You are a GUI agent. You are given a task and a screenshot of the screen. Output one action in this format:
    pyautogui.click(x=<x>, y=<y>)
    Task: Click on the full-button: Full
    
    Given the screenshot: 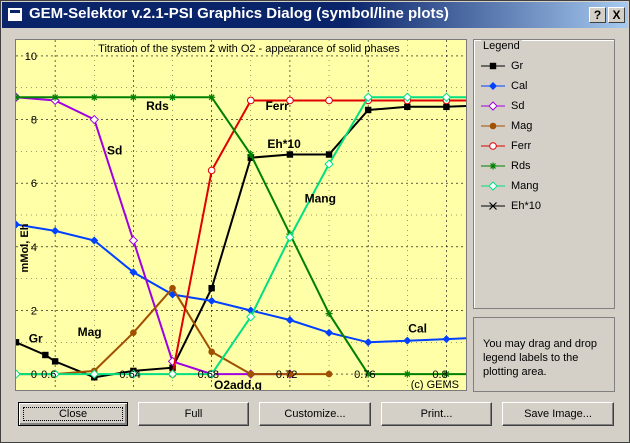 What is the action you would take?
    pyautogui.click(x=193, y=414)
    